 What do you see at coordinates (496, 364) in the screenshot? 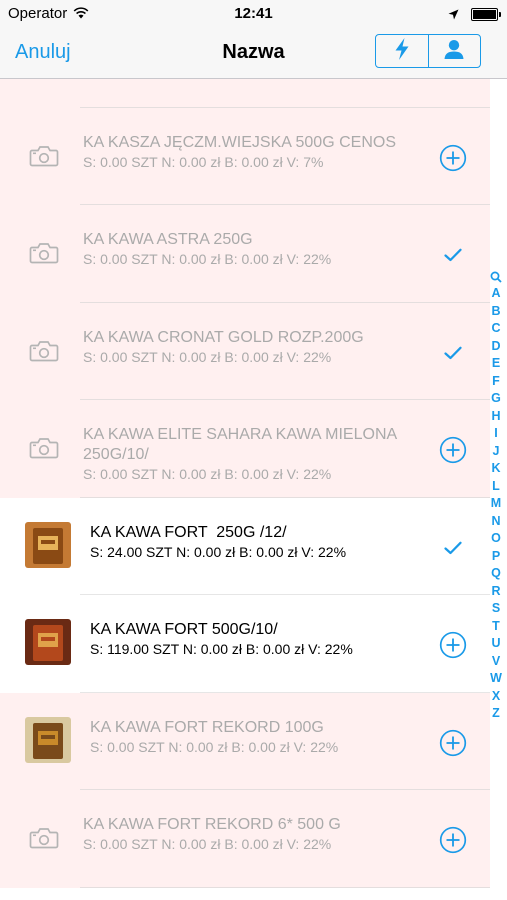
I see `index-letter: E` at bounding box center [496, 364].